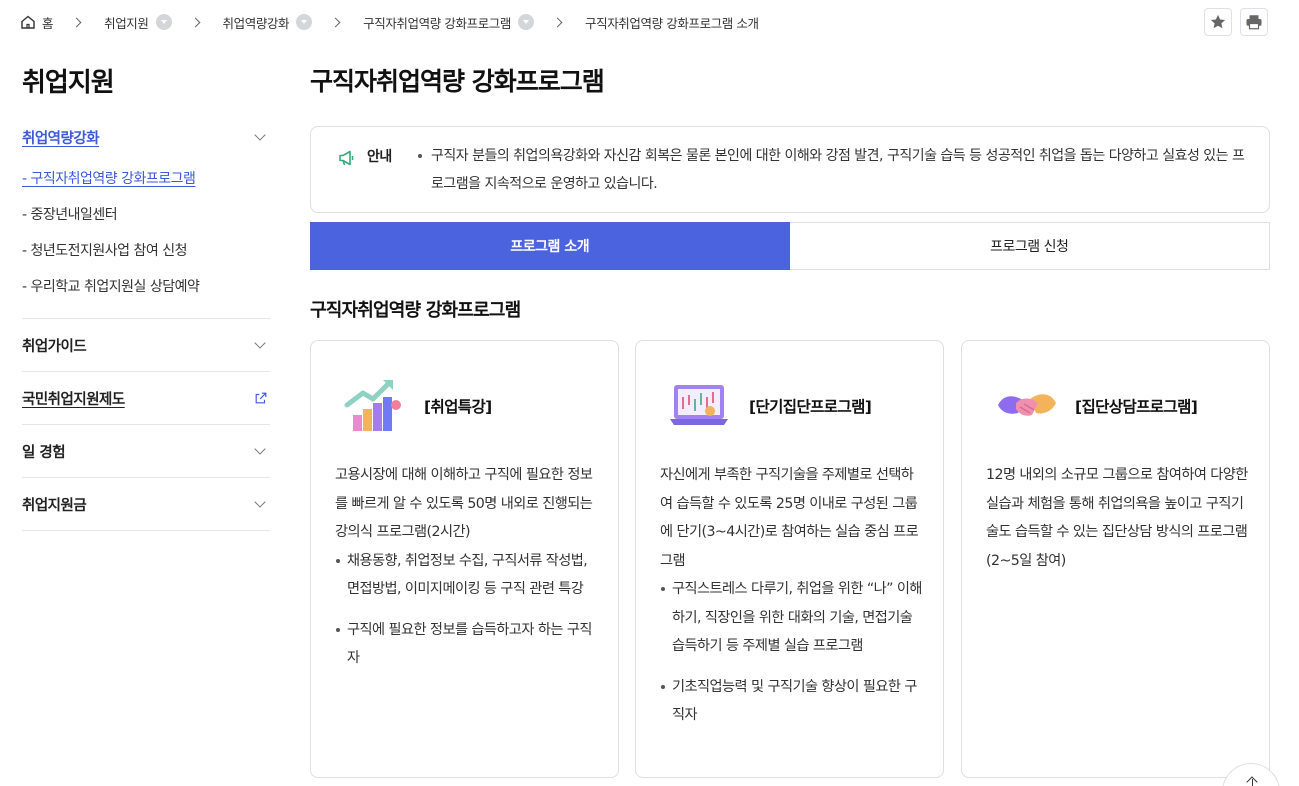 Image resolution: width=1299 pixels, height=786 pixels. Describe the element at coordinates (810, 407) in the screenshot. I see `card-title: [단기집단프로그램]` at that location.